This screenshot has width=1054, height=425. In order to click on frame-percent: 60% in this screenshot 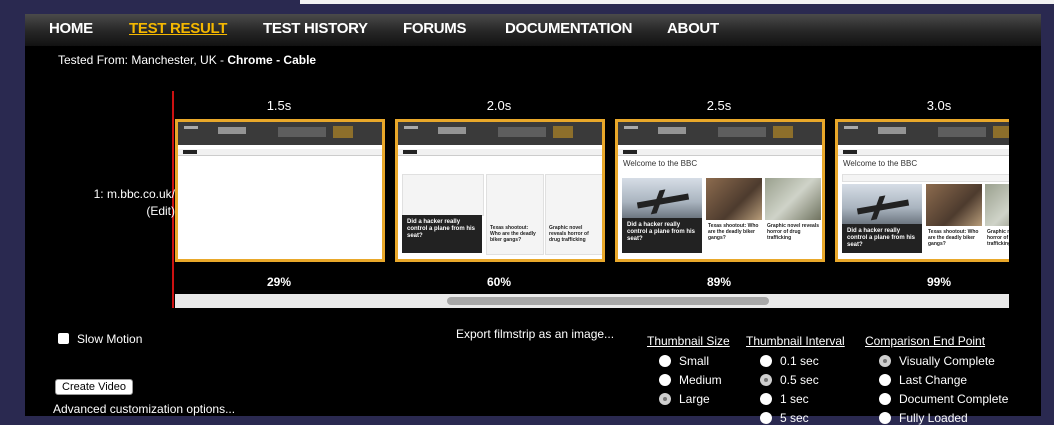, I will do `click(499, 282)`.